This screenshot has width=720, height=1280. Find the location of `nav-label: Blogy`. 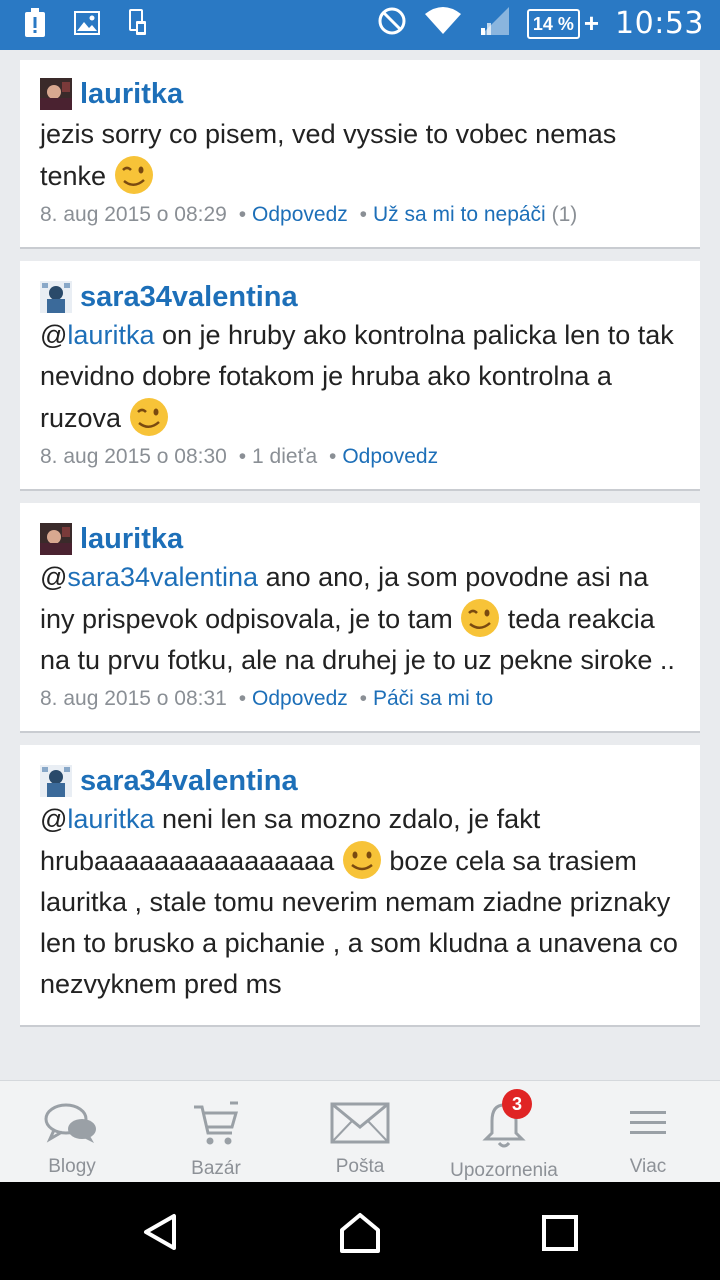

nav-label: Blogy is located at coordinates (72, 1166).